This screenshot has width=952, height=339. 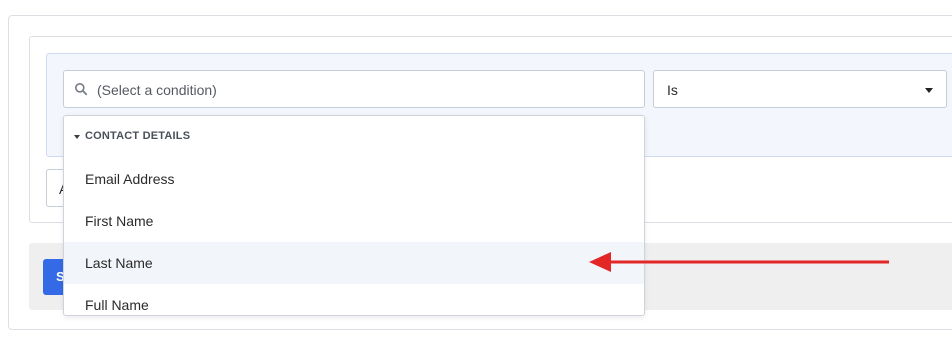 What do you see at coordinates (354, 89) in the screenshot?
I see `condition-search-input: (Select a condition)` at bounding box center [354, 89].